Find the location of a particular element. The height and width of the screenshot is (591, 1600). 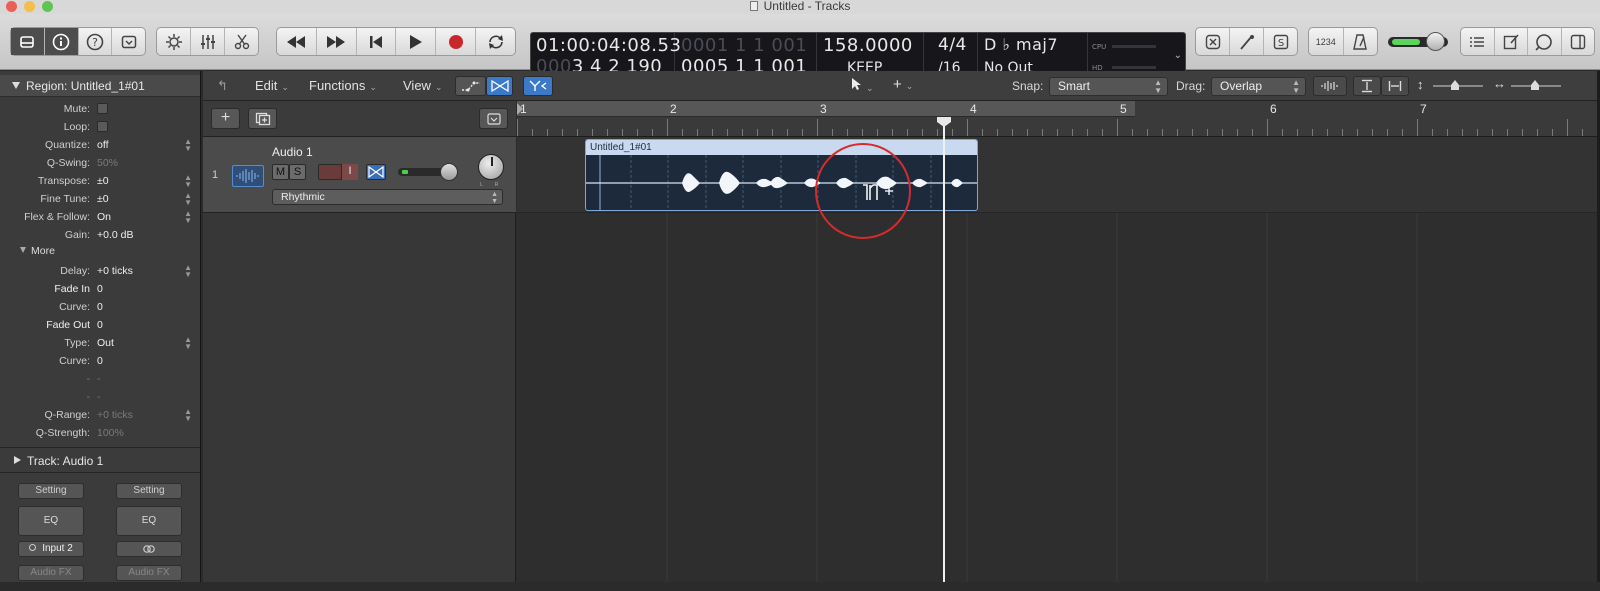

solo-mode-button: S is located at coordinates (1280, 41).